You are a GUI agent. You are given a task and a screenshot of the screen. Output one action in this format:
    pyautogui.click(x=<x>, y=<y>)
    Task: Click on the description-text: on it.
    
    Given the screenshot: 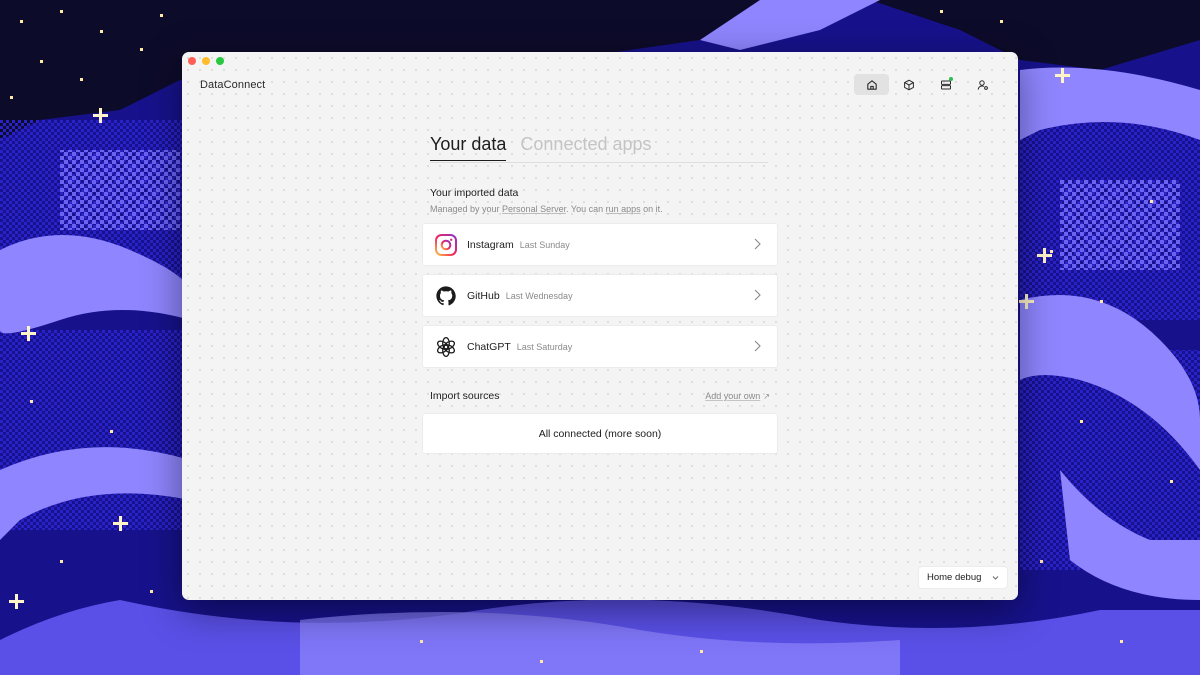 What is the action you would take?
    pyautogui.click(x=651, y=209)
    